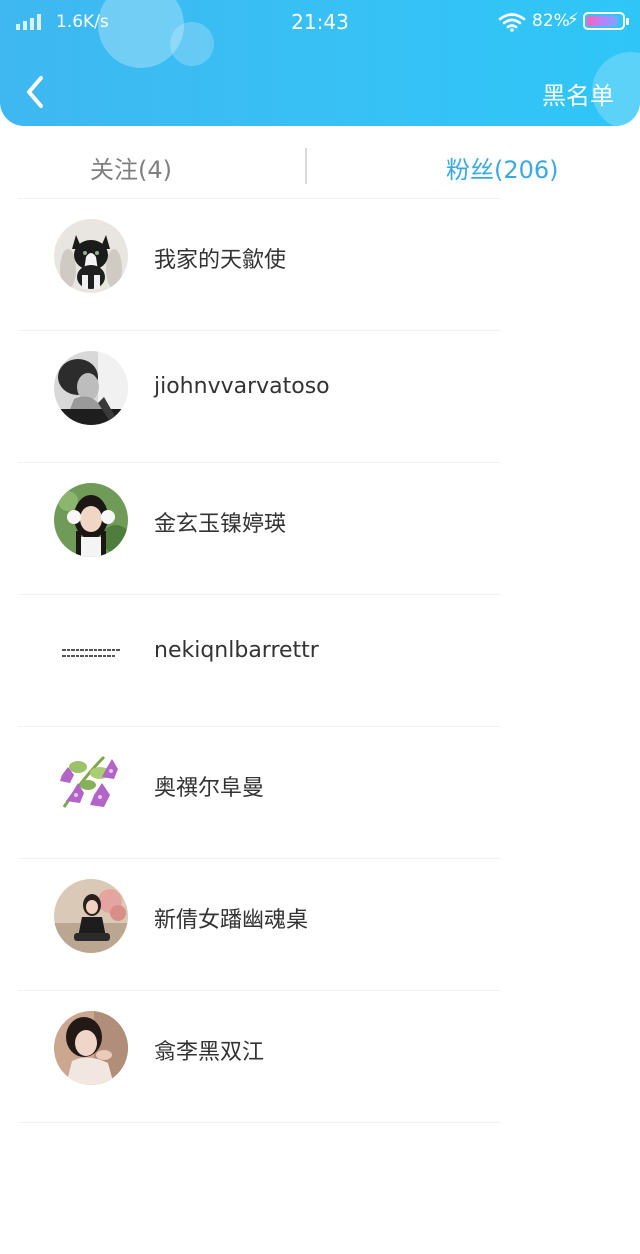  I want to click on man-portrait-avatar, so click(91, 388).